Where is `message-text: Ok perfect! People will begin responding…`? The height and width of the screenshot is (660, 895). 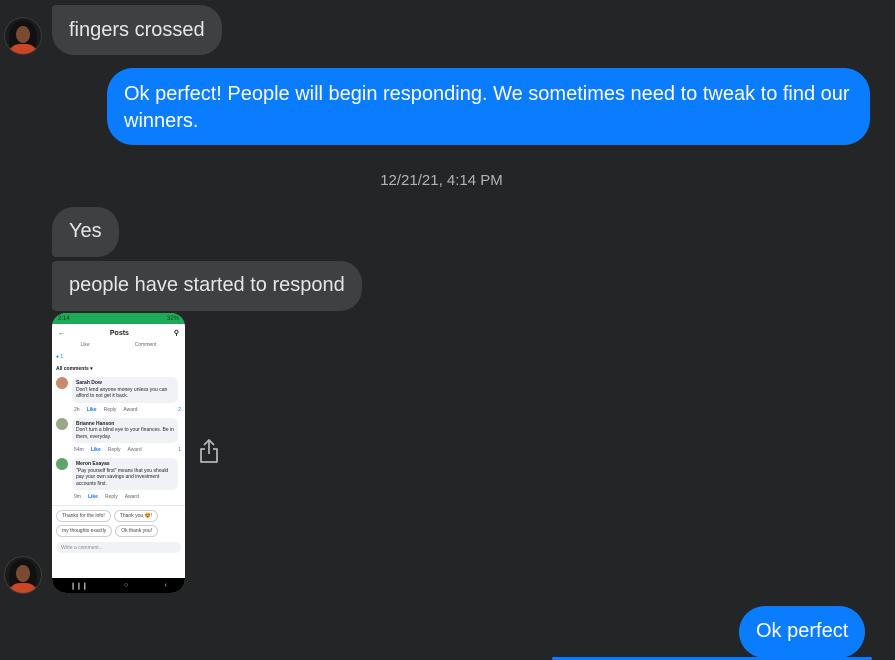
message-text: Ok perfect! People will begin responding… is located at coordinates (487, 107).